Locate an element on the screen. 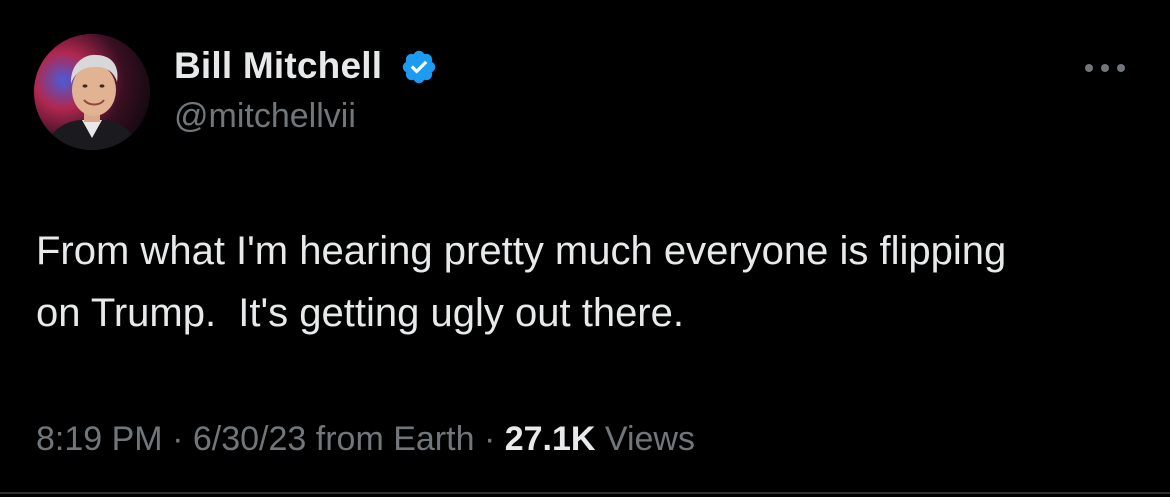 Image resolution: width=1170 pixels, height=497 pixels. verified-badge-icon is located at coordinates (419, 67).